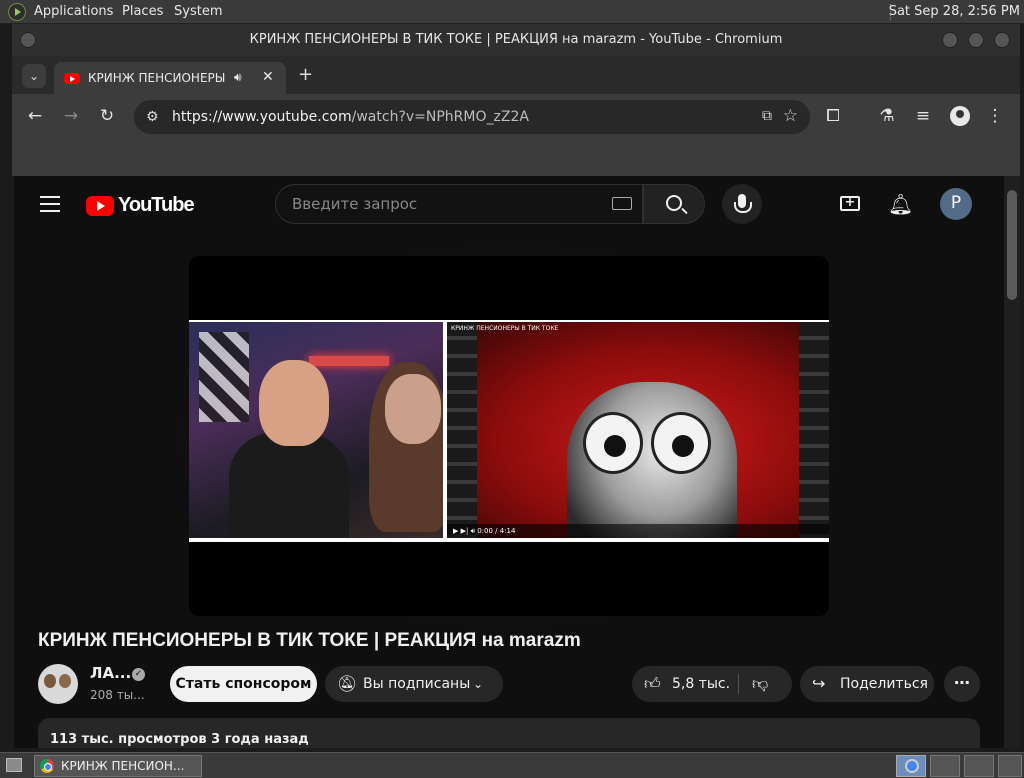 The width and height of the screenshot is (1024, 778). What do you see at coordinates (14, 765) in the screenshot?
I see `show-desktop-icon` at bounding box center [14, 765].